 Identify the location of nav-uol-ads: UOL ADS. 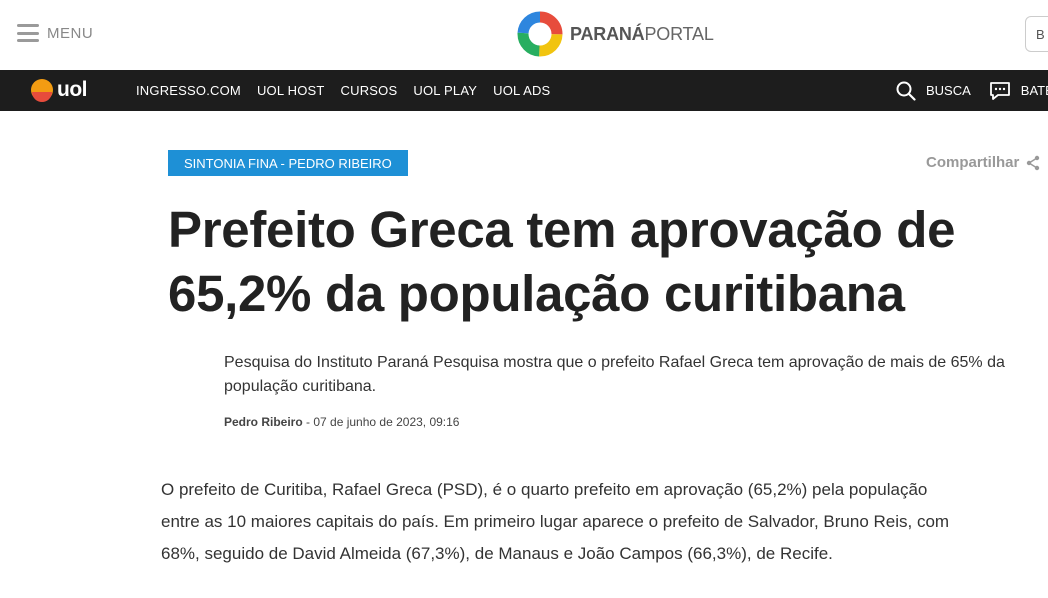
(521, 90).